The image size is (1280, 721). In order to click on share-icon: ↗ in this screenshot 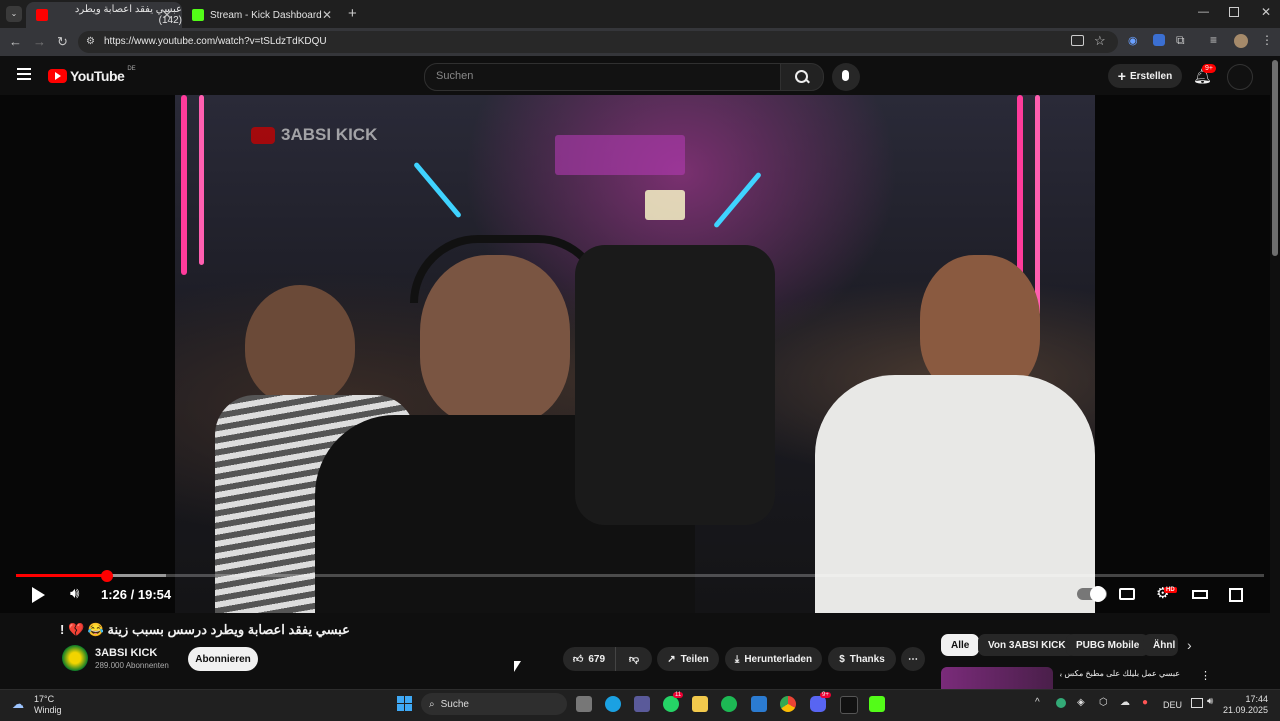, I will do `click(671, 659)`.